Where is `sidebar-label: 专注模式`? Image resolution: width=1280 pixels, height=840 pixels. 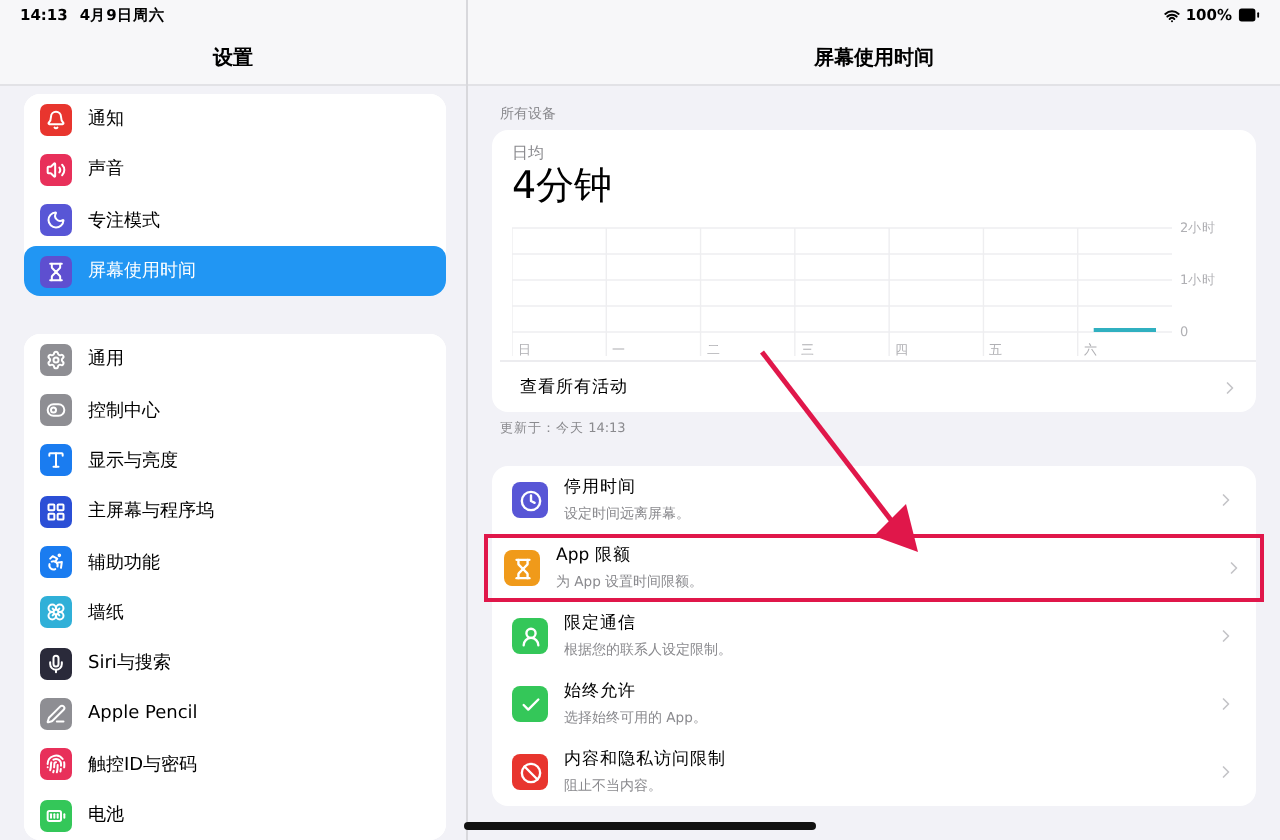 sidebar-label: 专注模式 is located at coordinates (124, 221).